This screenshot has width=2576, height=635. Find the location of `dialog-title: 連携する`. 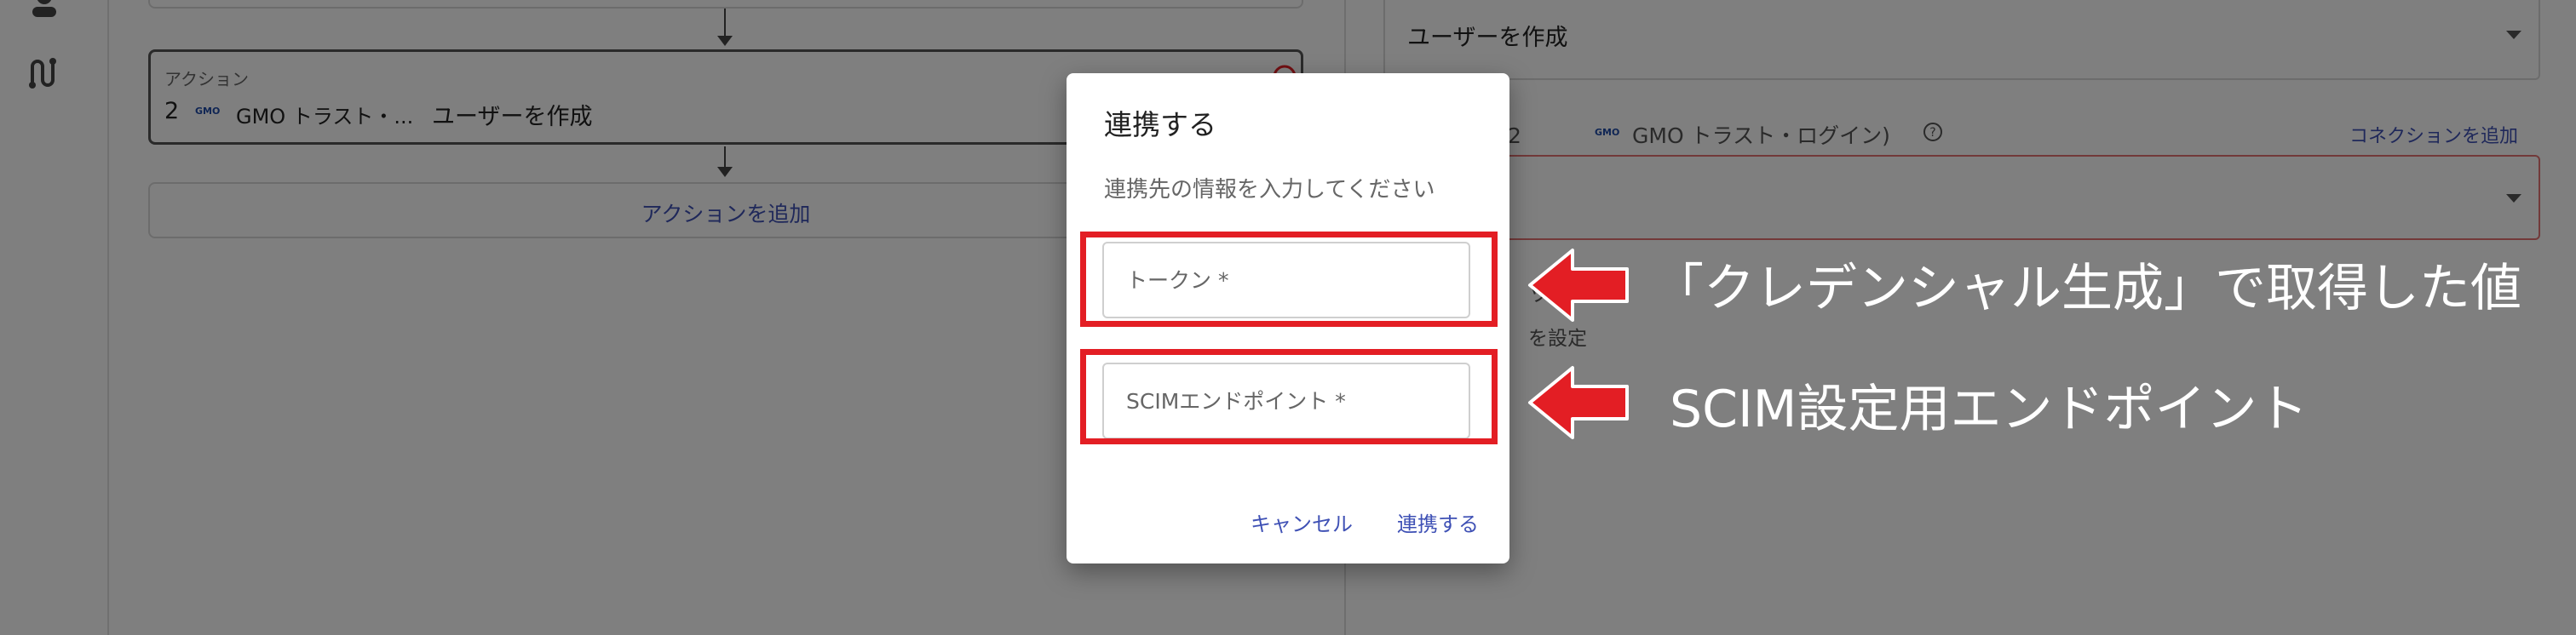

dialog-title: 連携する is located at coordinates (1160, 124).